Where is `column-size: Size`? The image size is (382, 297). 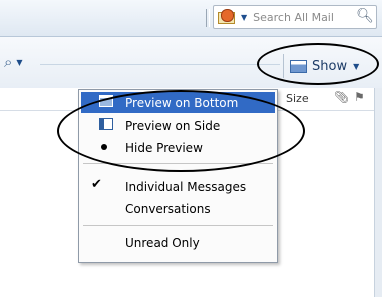 column-size: Size is located at coordinates (297, 98).